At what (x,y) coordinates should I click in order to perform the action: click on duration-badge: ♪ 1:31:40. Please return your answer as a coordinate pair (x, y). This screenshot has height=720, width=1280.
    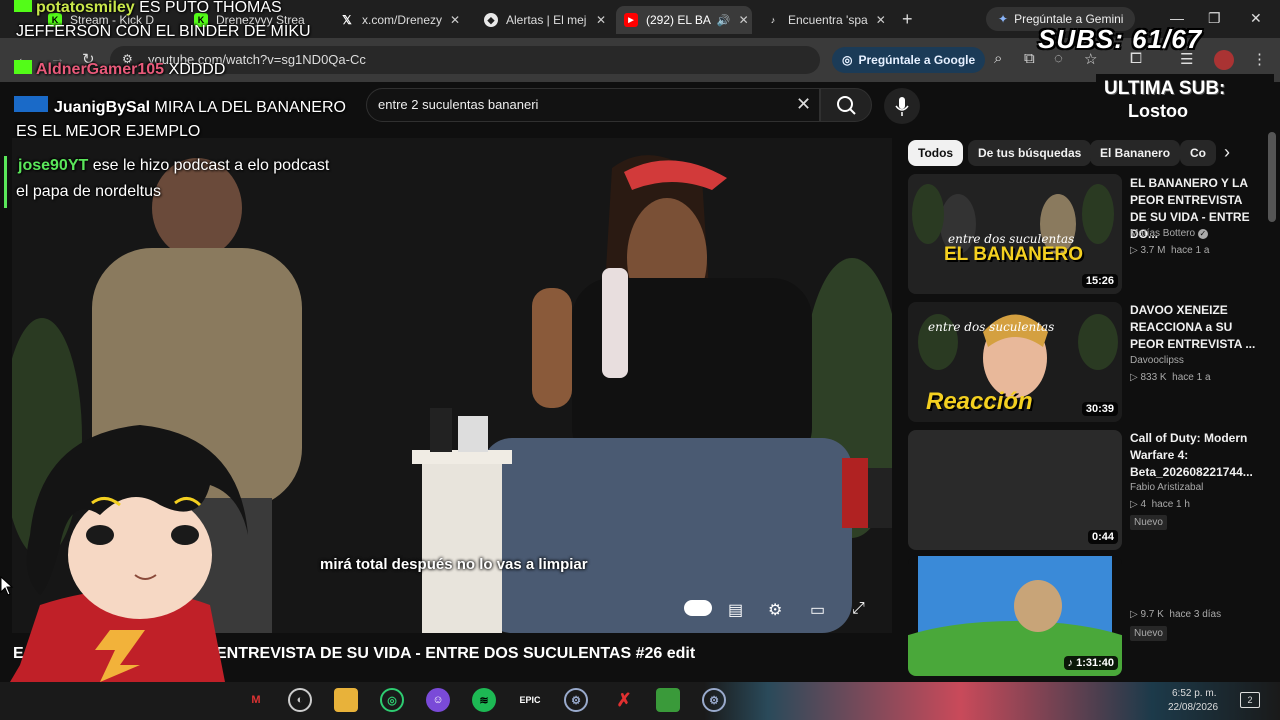
    Looking at the image, I should click on (1090, 663).